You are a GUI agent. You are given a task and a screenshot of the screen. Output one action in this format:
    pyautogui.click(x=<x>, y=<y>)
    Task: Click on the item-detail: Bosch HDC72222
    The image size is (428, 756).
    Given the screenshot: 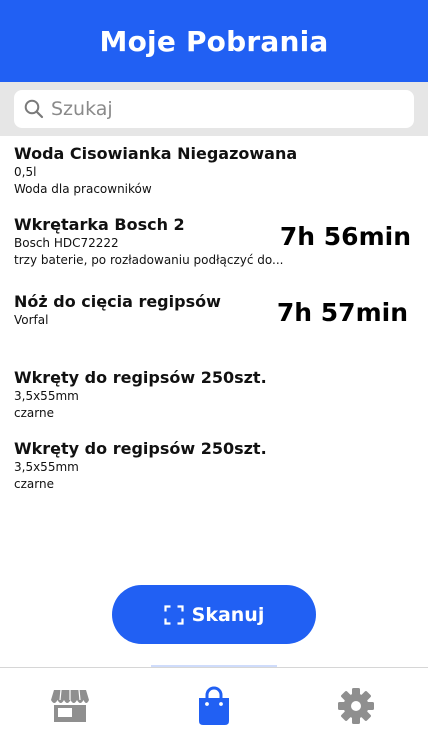 What is the action you would take?
    pyautogui.click(x=66, y=243)
    